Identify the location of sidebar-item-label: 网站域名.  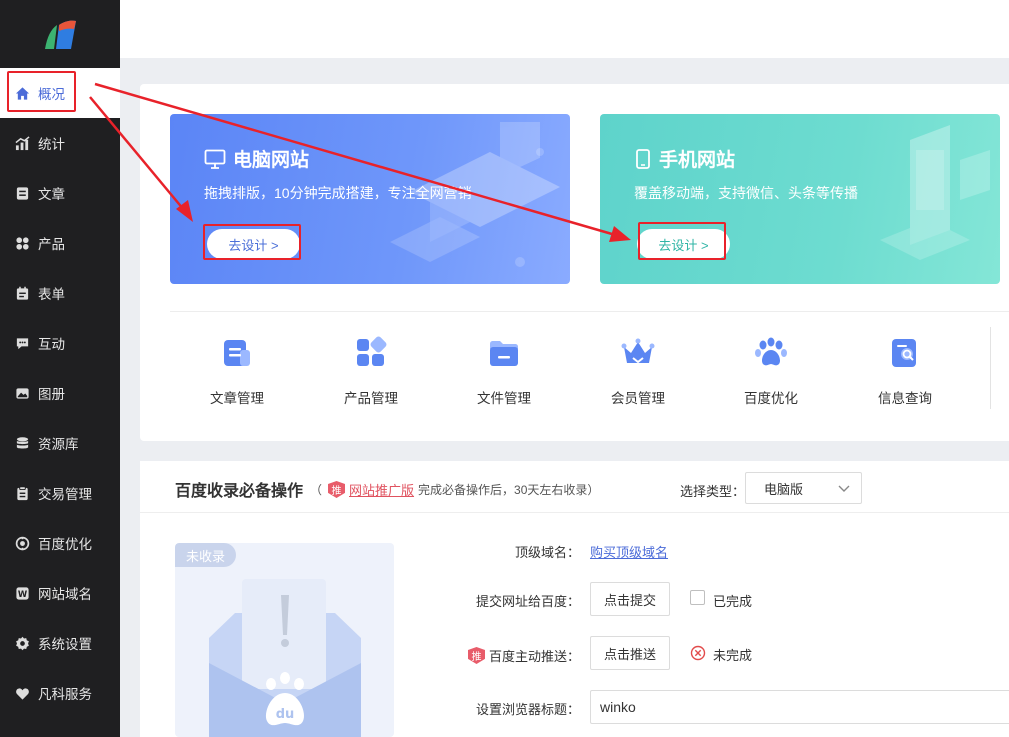
(65, 594).